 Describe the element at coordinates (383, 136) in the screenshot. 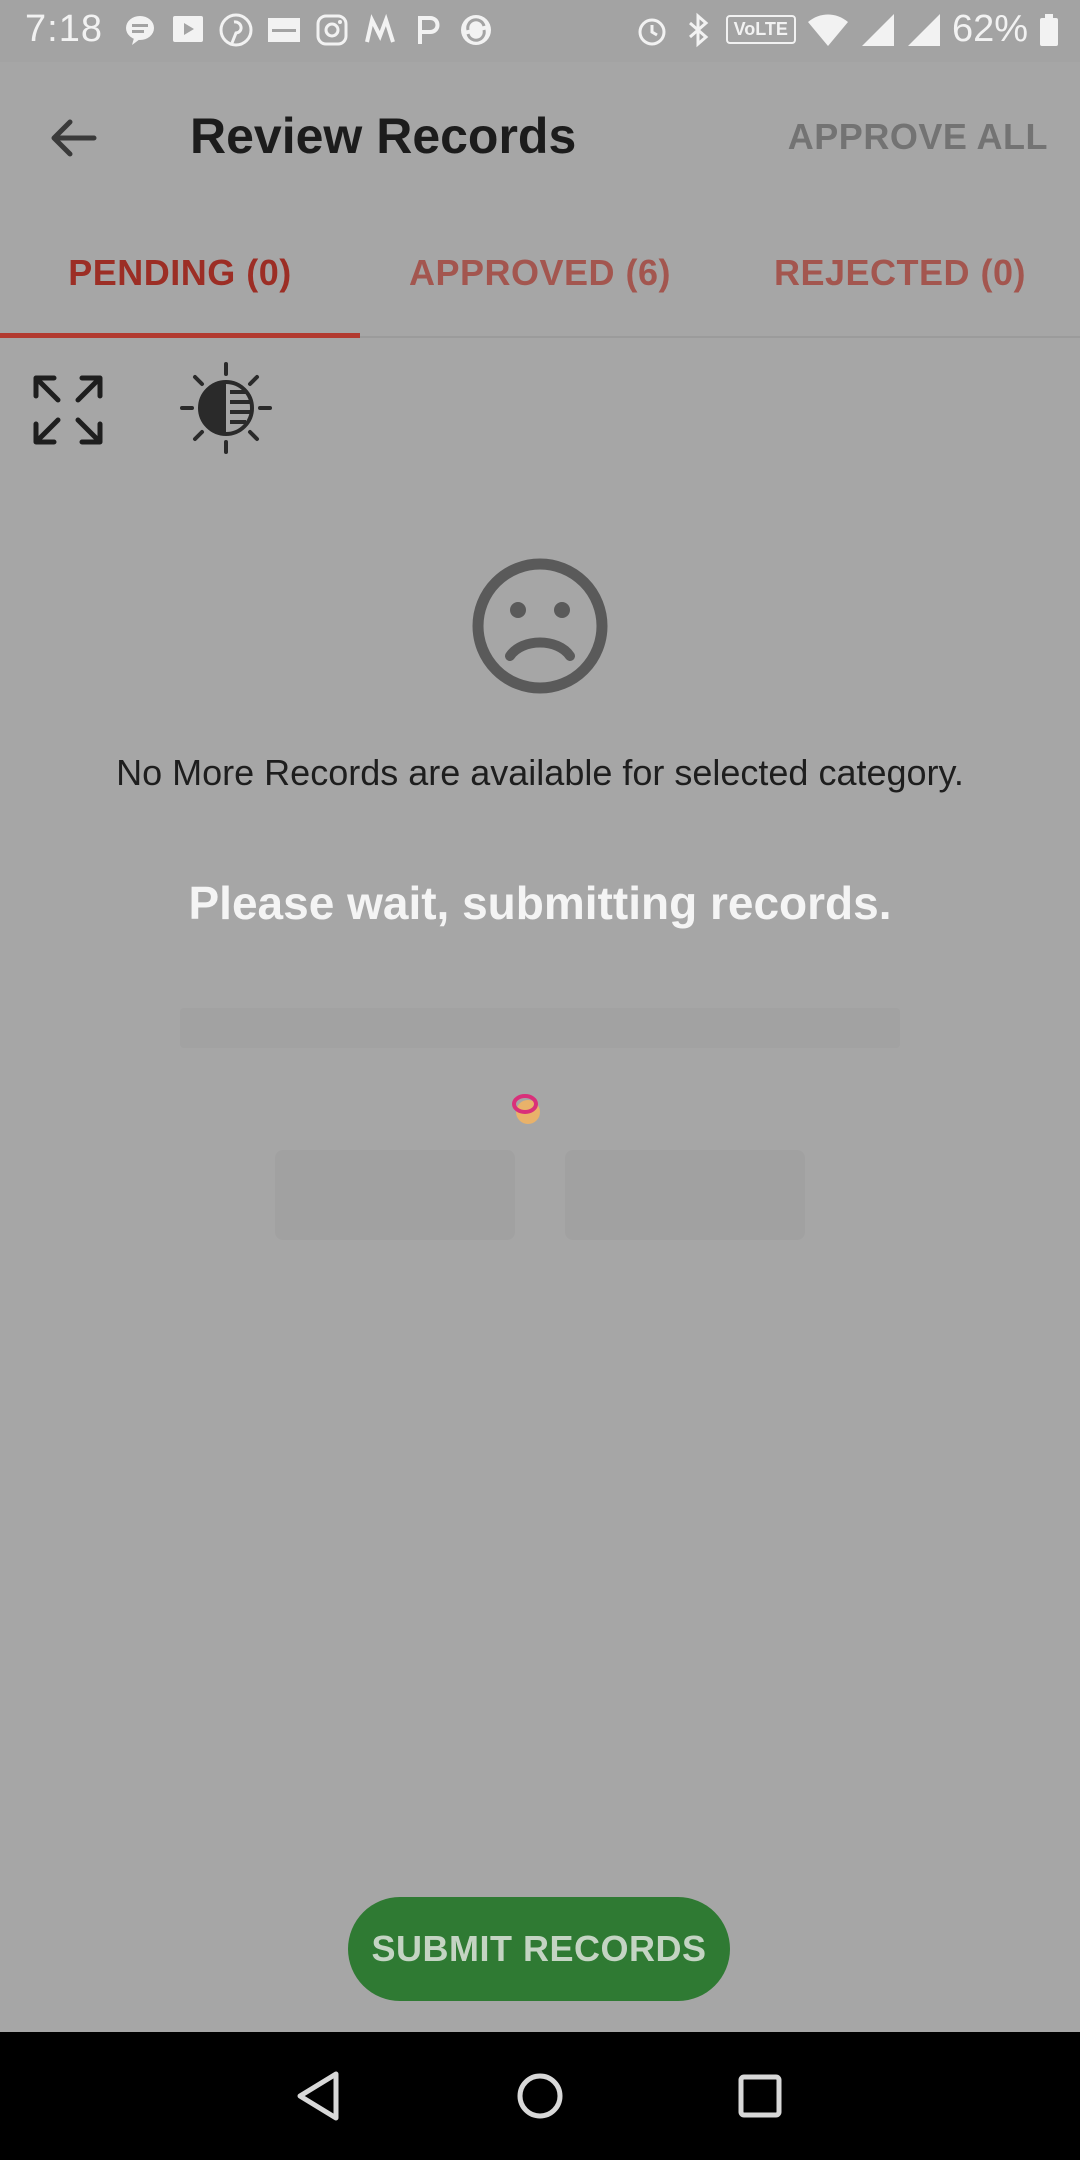

I see `page-title: Review Records` at that location.